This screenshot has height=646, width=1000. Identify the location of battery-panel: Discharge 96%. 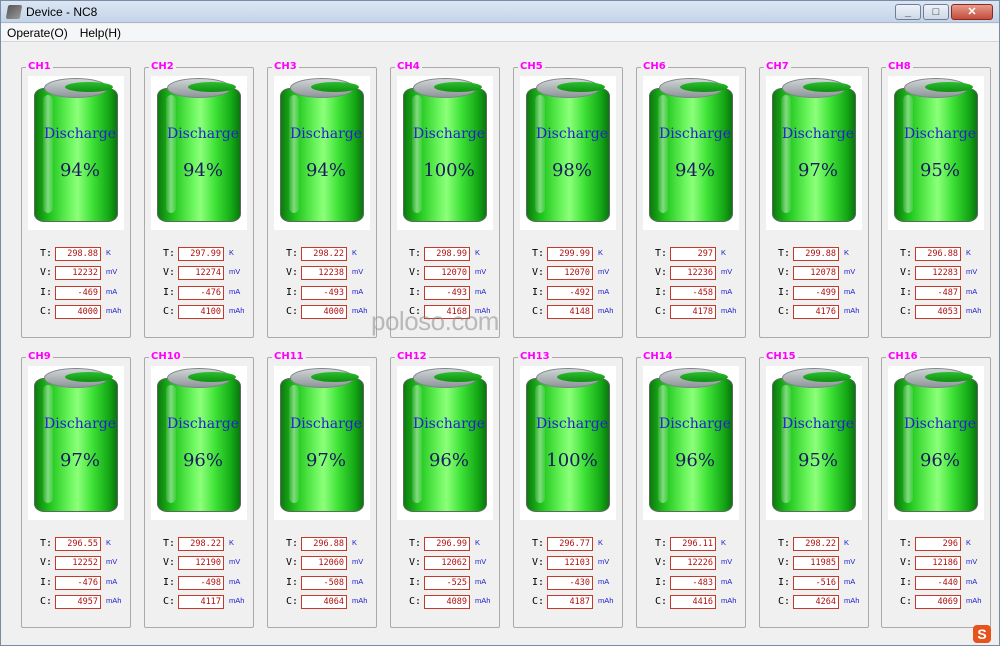
(199, 443).